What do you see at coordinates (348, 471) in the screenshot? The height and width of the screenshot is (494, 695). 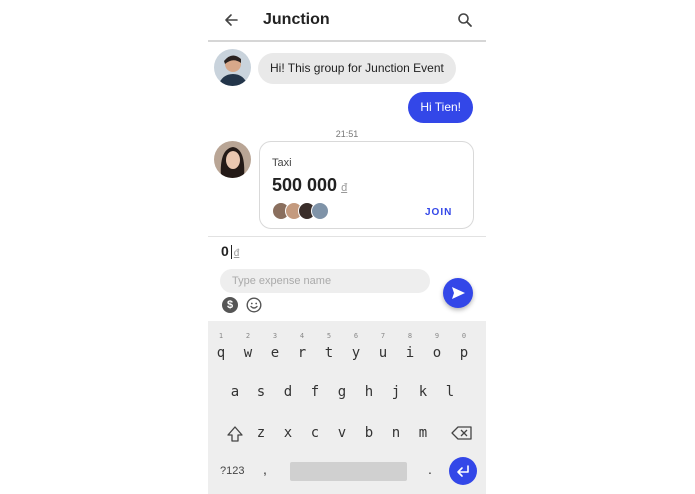 I see `space-key` at bounding box center [348, 471].